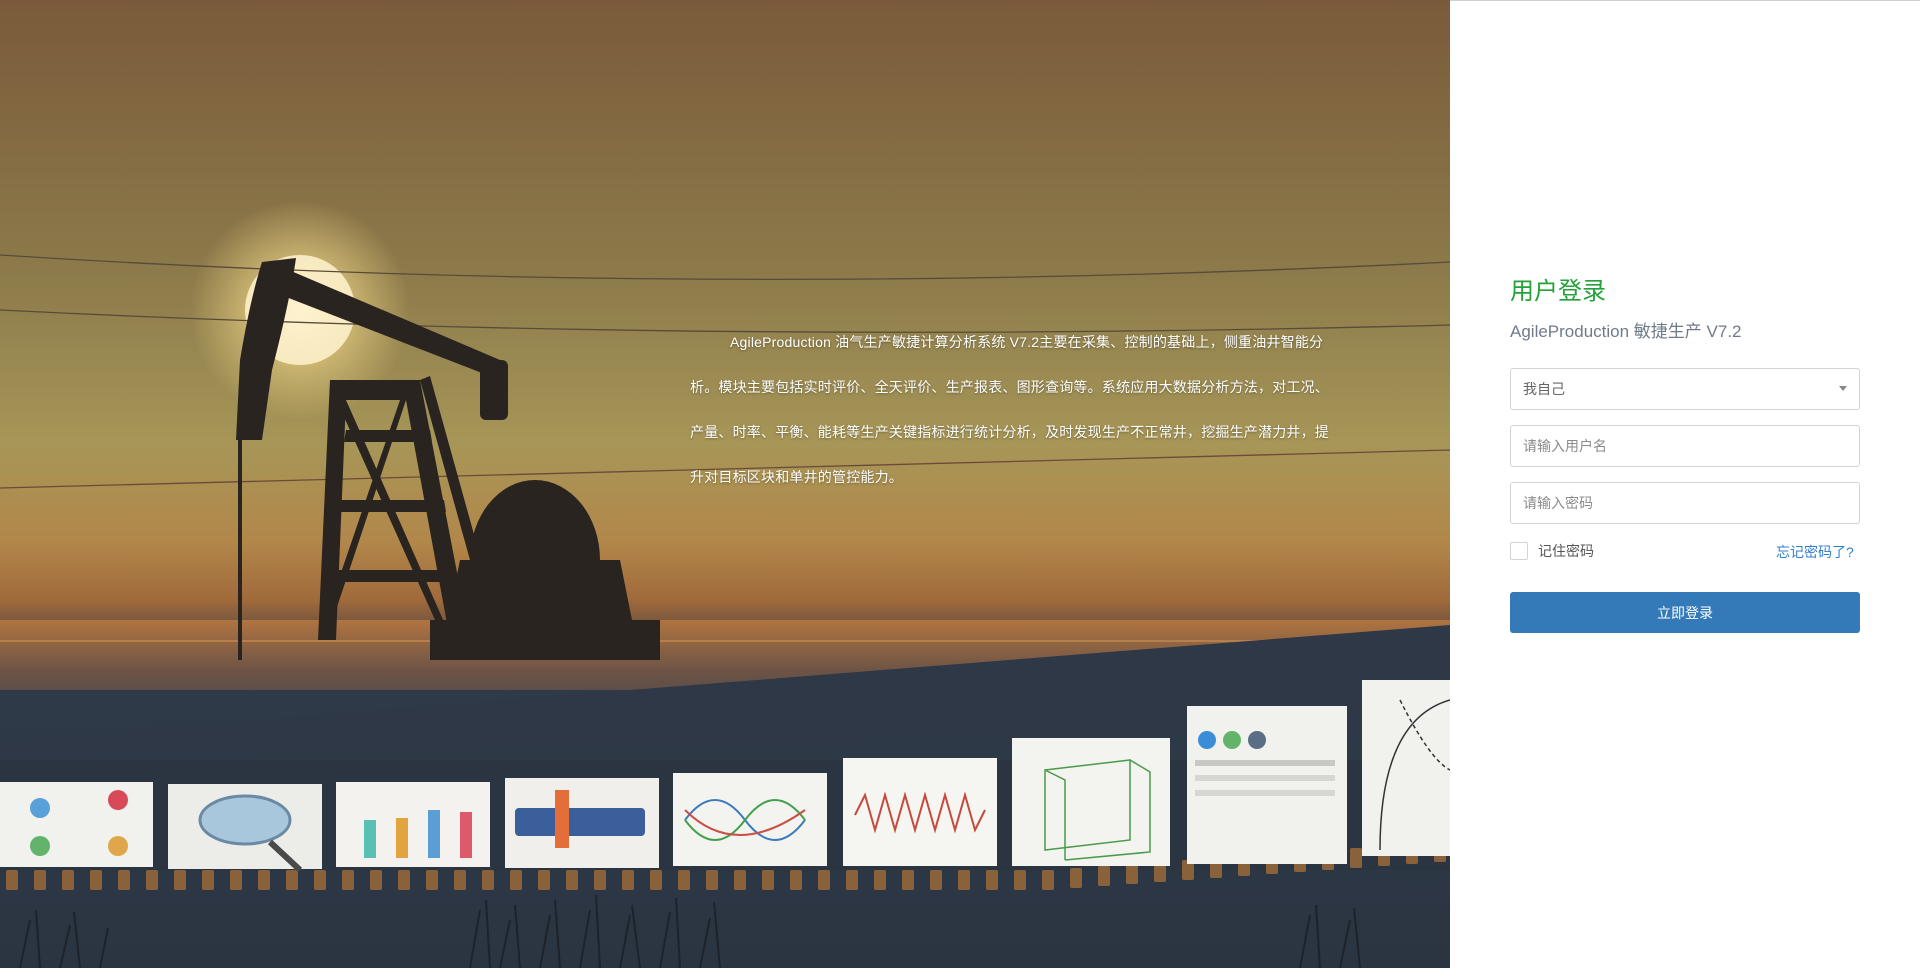 The height and width of the screenshot is (968, 1920). What do you see at coordinates (1267, 785) in the screenshot?
I see `thumbnail-dashboard` at bounding box center [1267, 785].